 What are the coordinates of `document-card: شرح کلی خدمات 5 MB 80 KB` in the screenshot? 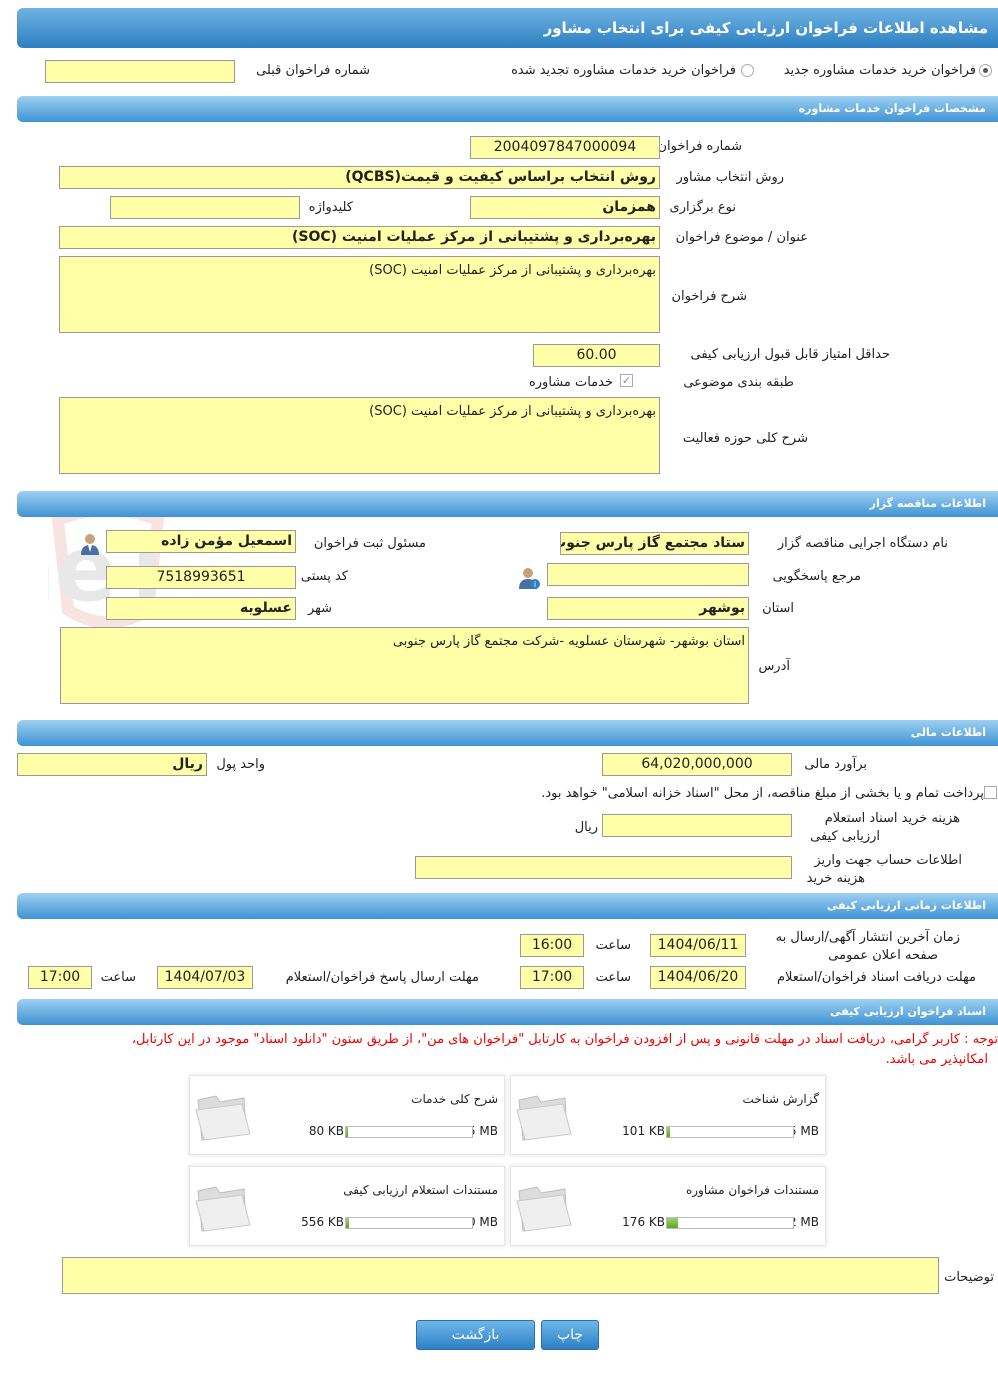 It's located at (347, 1115).